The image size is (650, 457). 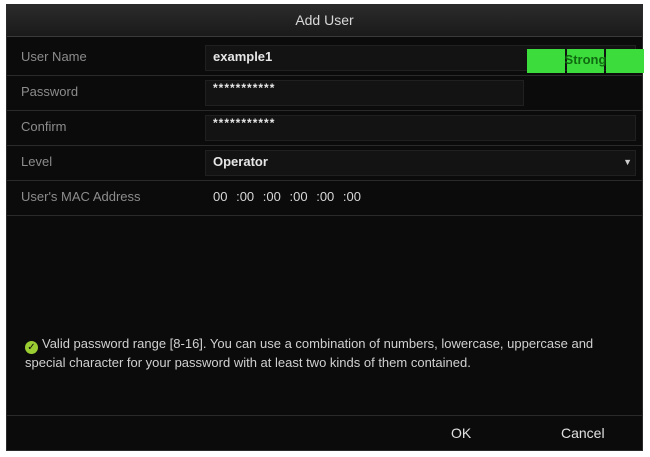 What do you see at coordinates (461, 433) in the screenshot?
I see `ok-button: OK` at bounding box center [461, 433].